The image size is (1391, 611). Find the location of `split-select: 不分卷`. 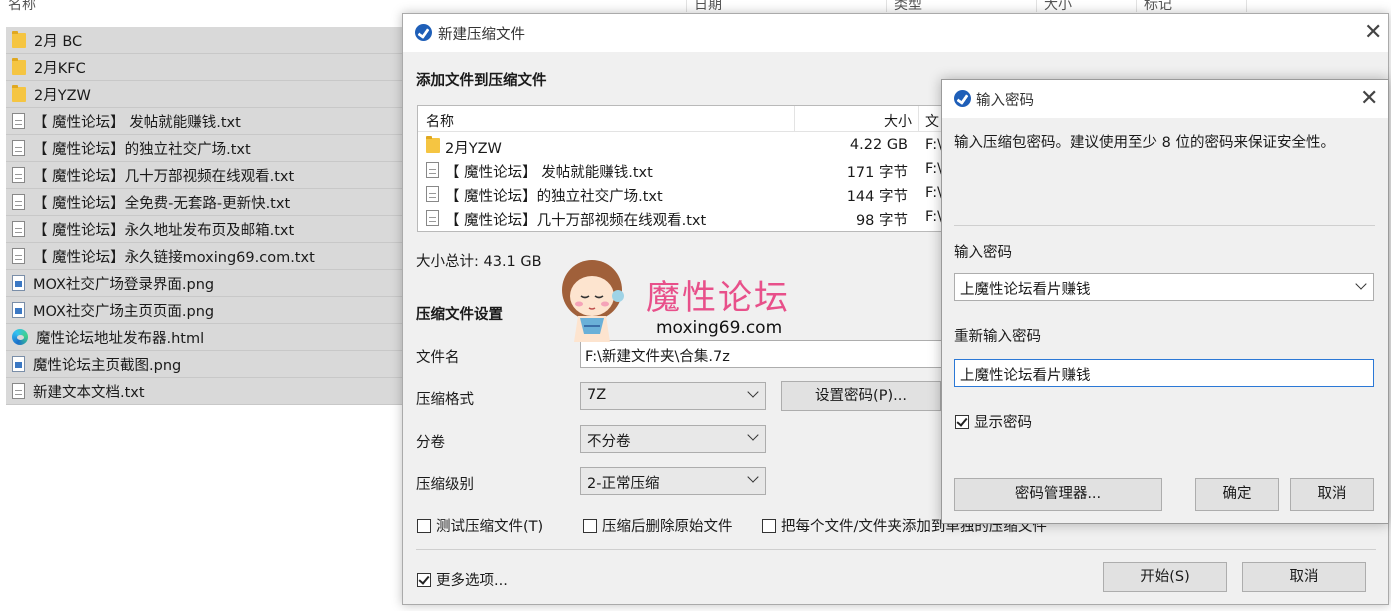

split-select: 不分卷 is located at coordinates (673, 439).